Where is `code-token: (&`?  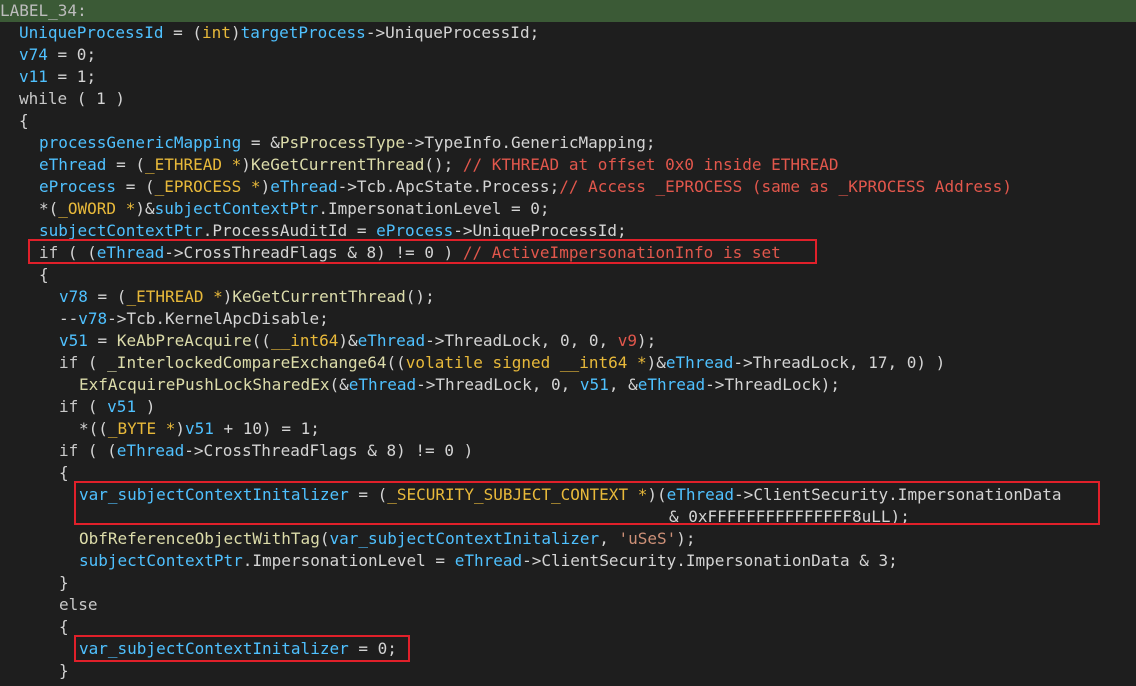
code-token: (& is located at coordinates (339, 384).